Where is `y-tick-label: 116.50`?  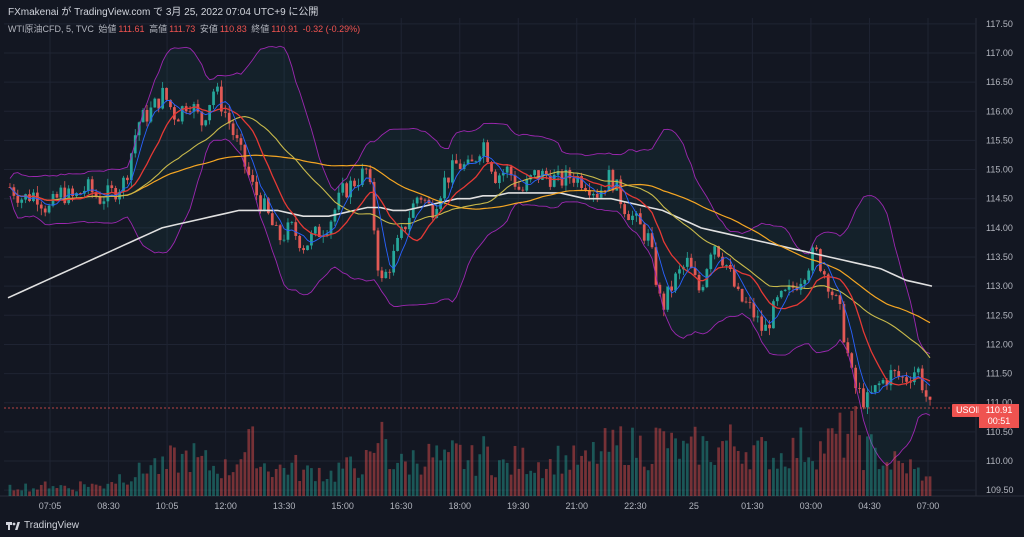 y-tick-label: 116.50 is located at coordinates (999, 82).